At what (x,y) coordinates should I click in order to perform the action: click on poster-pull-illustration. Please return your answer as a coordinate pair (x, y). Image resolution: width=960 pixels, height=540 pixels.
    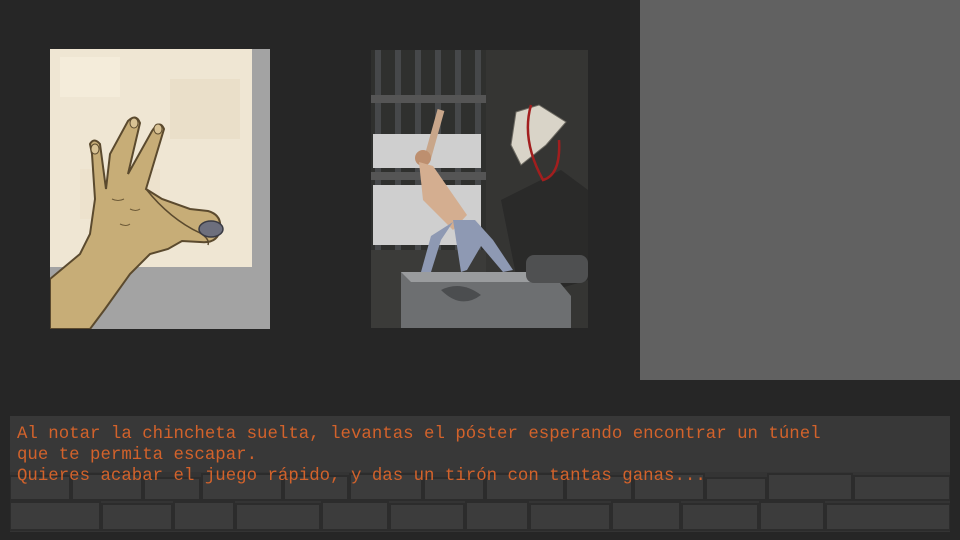
    Looking at the image, I should click on (479, 189).